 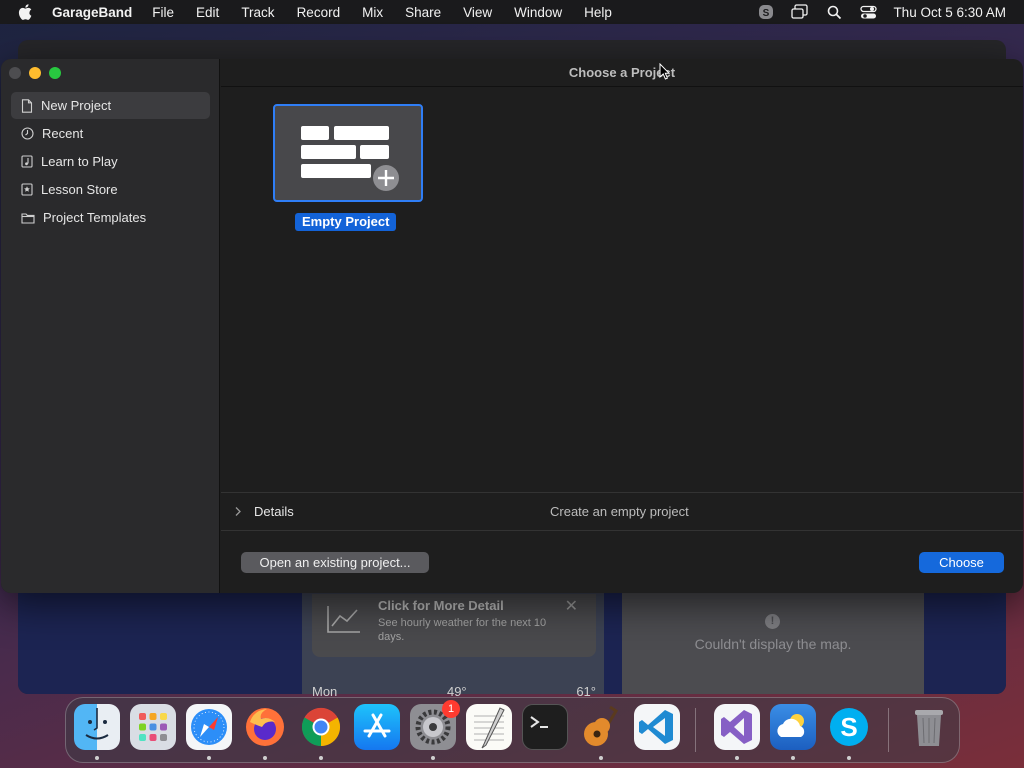 I want to click on empty-project-label: Empty Project, so click(x=346, y=222).